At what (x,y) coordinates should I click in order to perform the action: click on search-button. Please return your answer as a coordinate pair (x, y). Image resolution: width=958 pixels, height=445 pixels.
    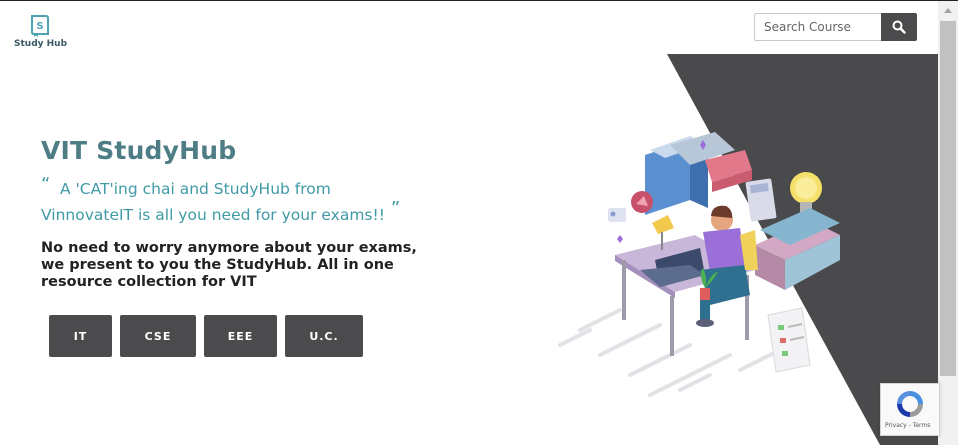
    Looking at the image, I should click on (899, 27).